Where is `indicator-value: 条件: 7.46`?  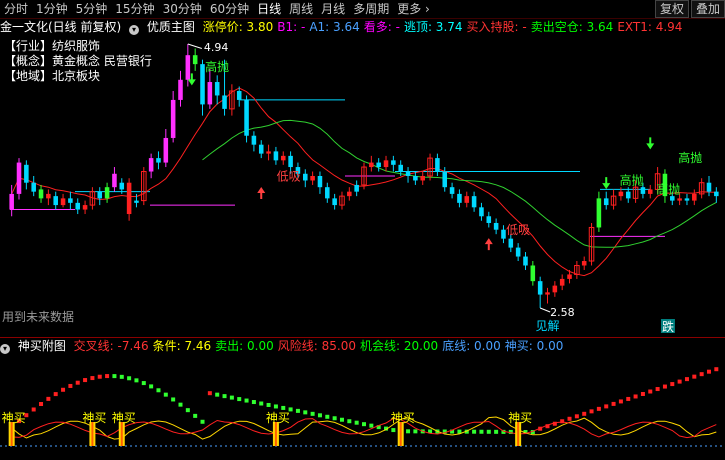 indicator-value: 条件: 7.46 is located at coordinates (182, 346).